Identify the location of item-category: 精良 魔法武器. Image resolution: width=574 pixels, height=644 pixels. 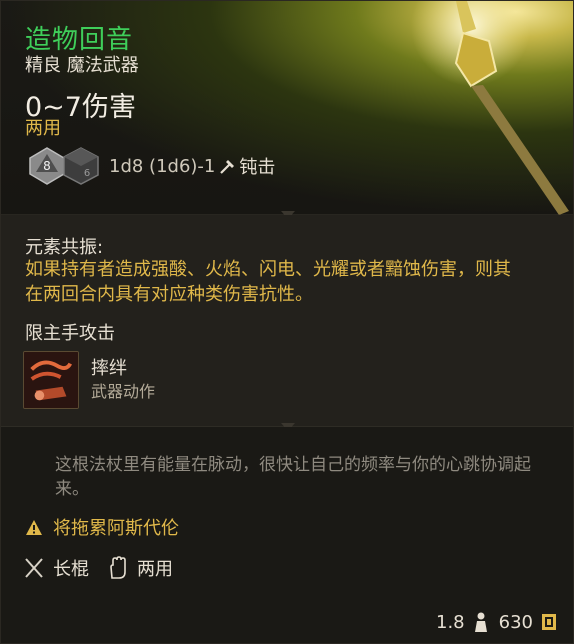
(82, 65).